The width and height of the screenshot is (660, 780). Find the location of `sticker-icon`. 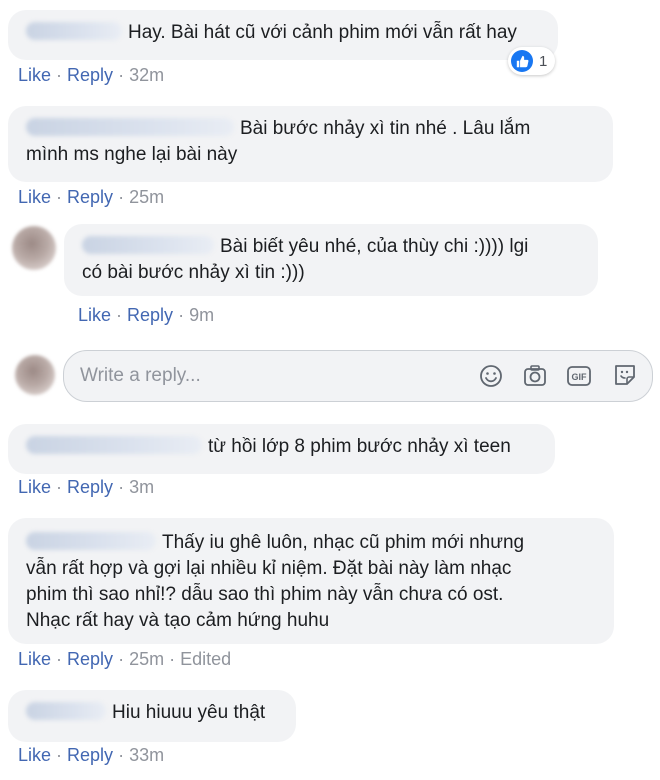

sticker-icon is located at coordinates (625, 375).